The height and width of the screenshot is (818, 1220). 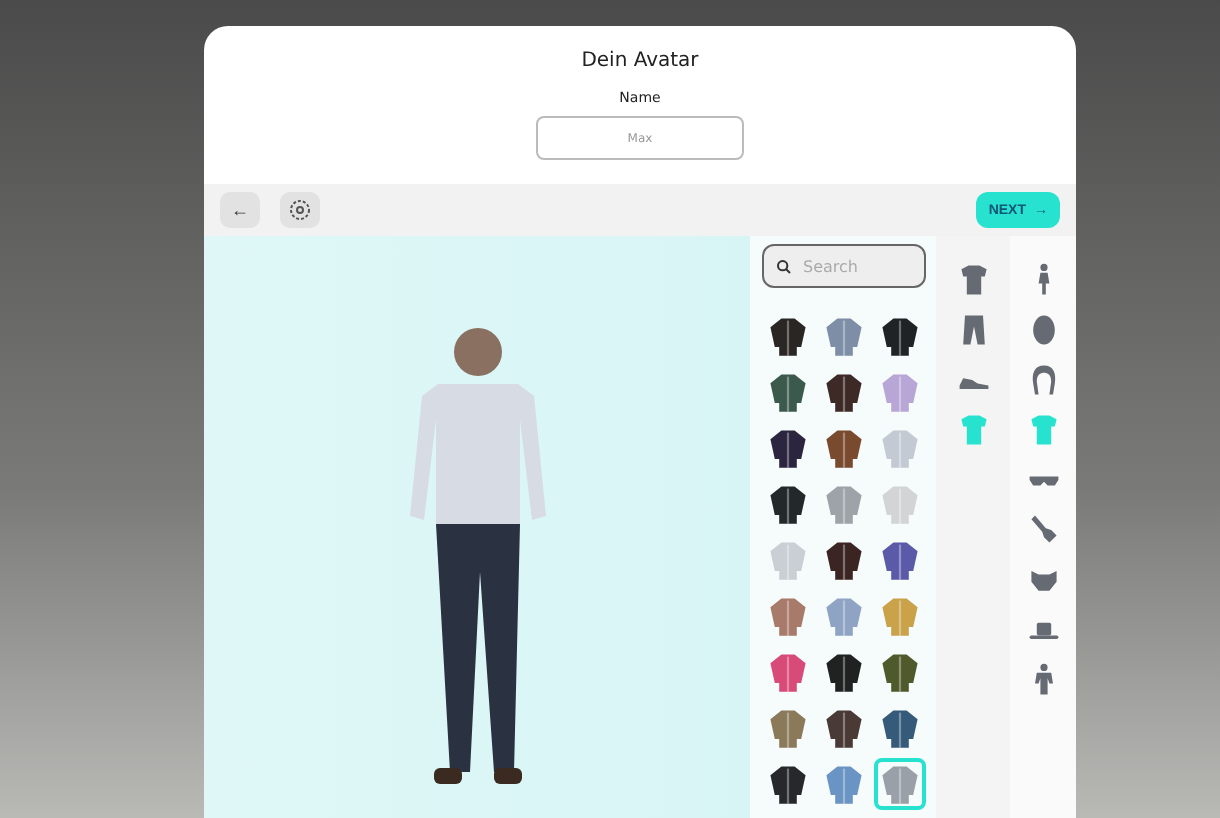 What do you see at coordinates (783, 266) in the screenshot?
I see `search-icon` at bounding box center [783, 266].